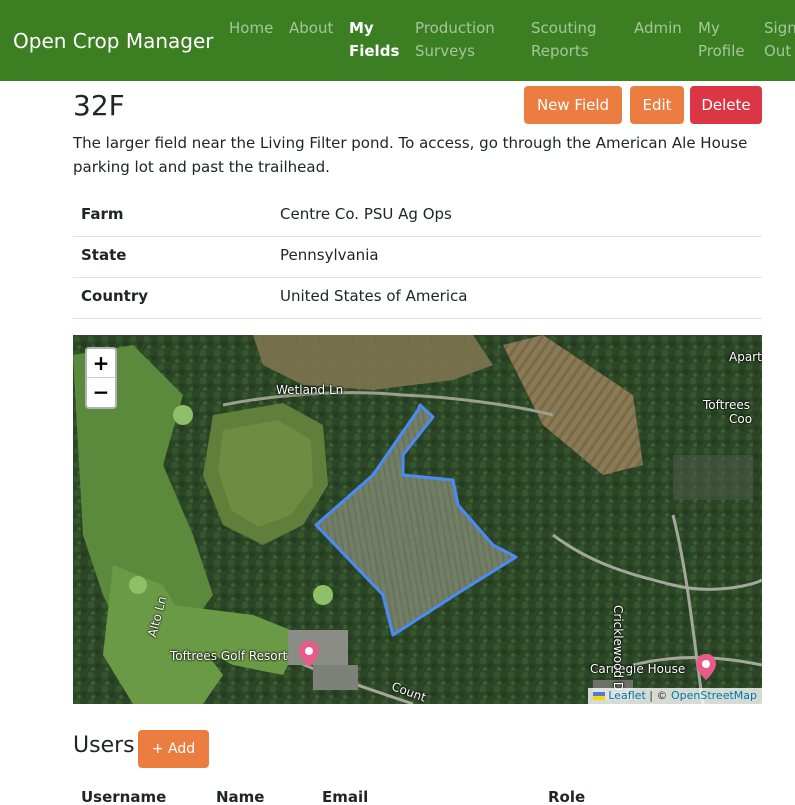 This screenshot has height=805, width=795. What do you see at coordinates (104, 255) in the screenshot?
I see `detail-label: State` at bounding box center [104, 255].